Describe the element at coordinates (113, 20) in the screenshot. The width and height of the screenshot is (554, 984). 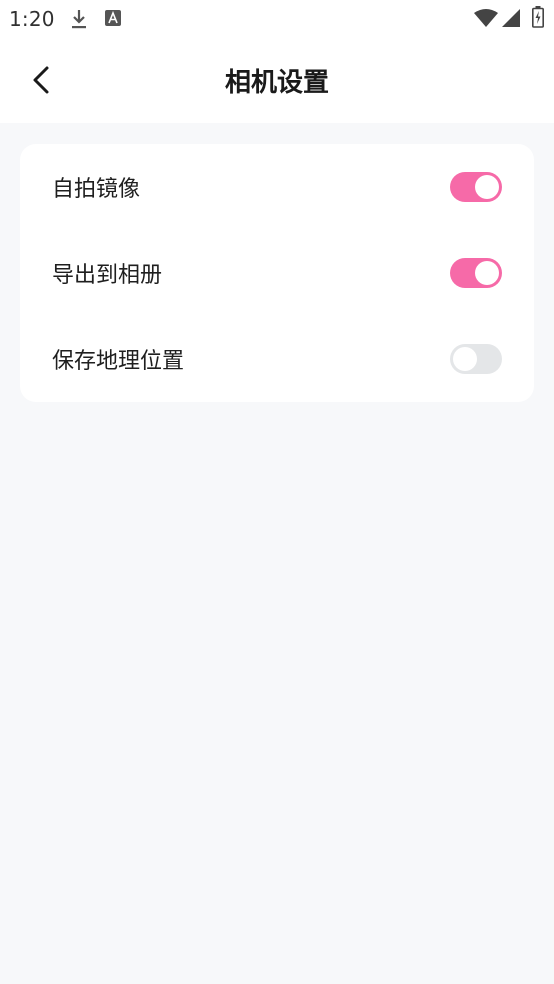
I see `font-a-icon` at that location.